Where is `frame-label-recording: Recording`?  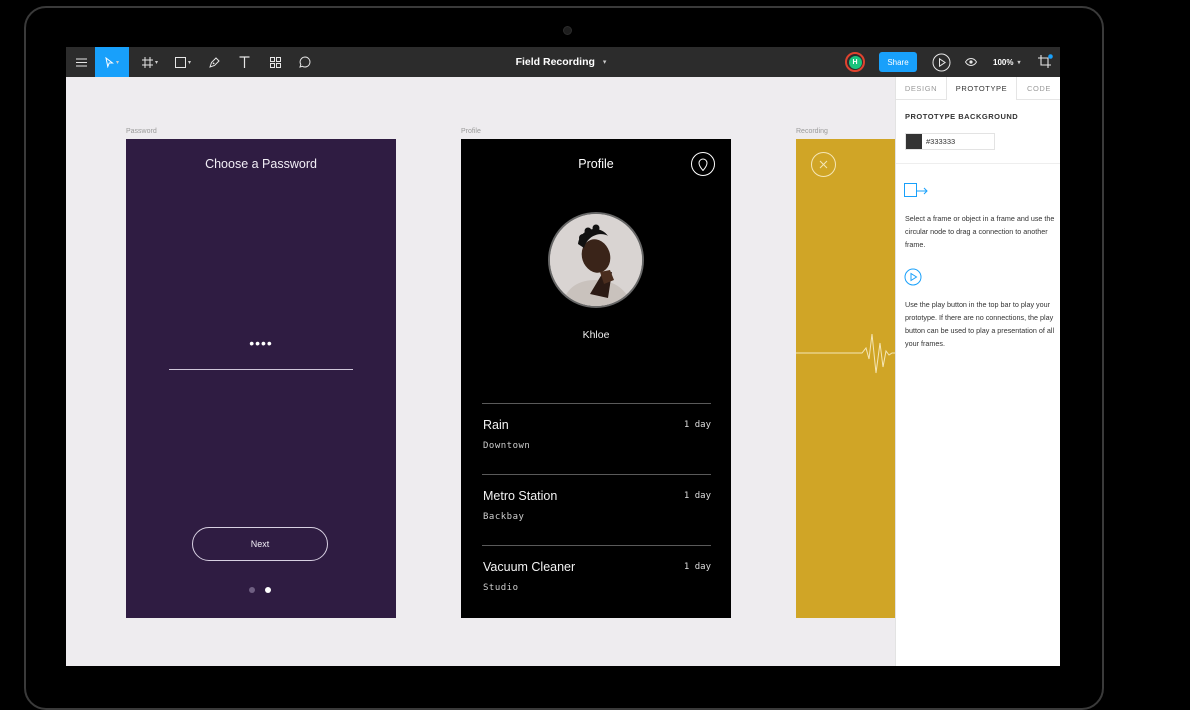 frame-label-recording: Recording is located at coordinates (812, 131).